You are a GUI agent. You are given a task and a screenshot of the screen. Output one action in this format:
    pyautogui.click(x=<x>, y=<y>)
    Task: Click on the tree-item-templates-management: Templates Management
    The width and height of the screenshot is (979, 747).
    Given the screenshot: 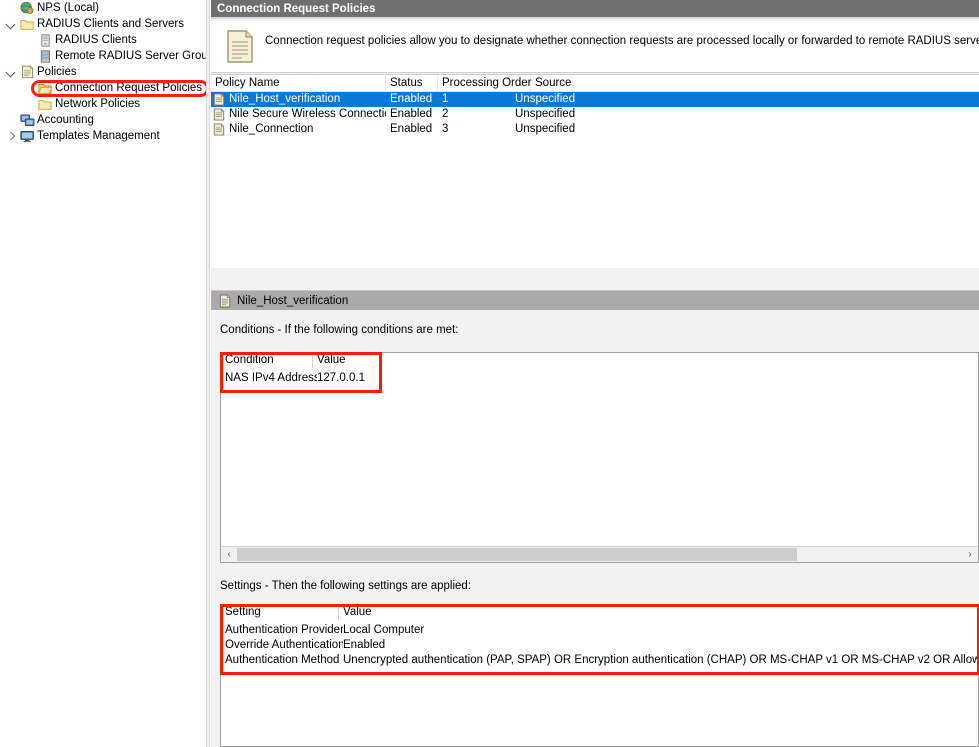 What is the action you would take?
    pyautogui.click(x=105, y=136)
    